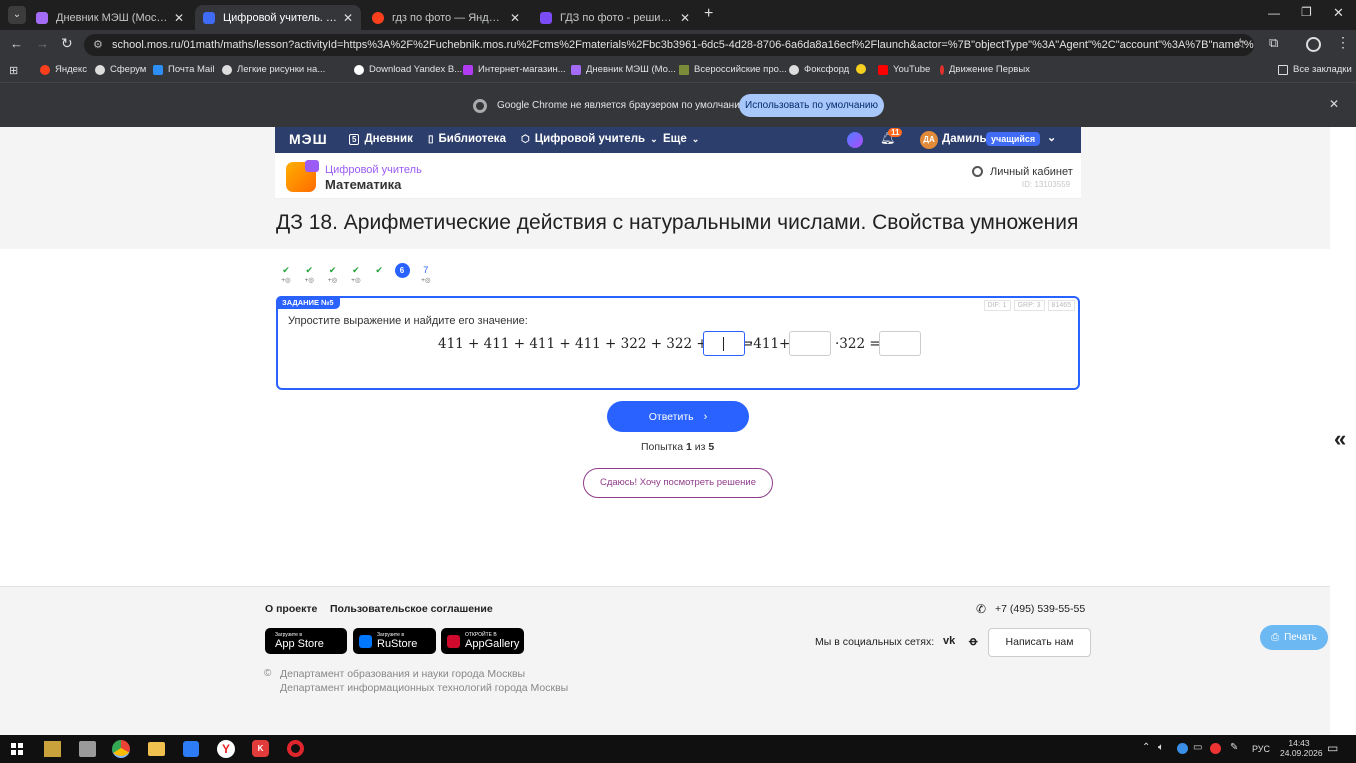 The height and width of the screenshot is (763, 1356). Describe the element at coordinates (1313, 44) in the screenshot. I see `profile-icon` at that location.